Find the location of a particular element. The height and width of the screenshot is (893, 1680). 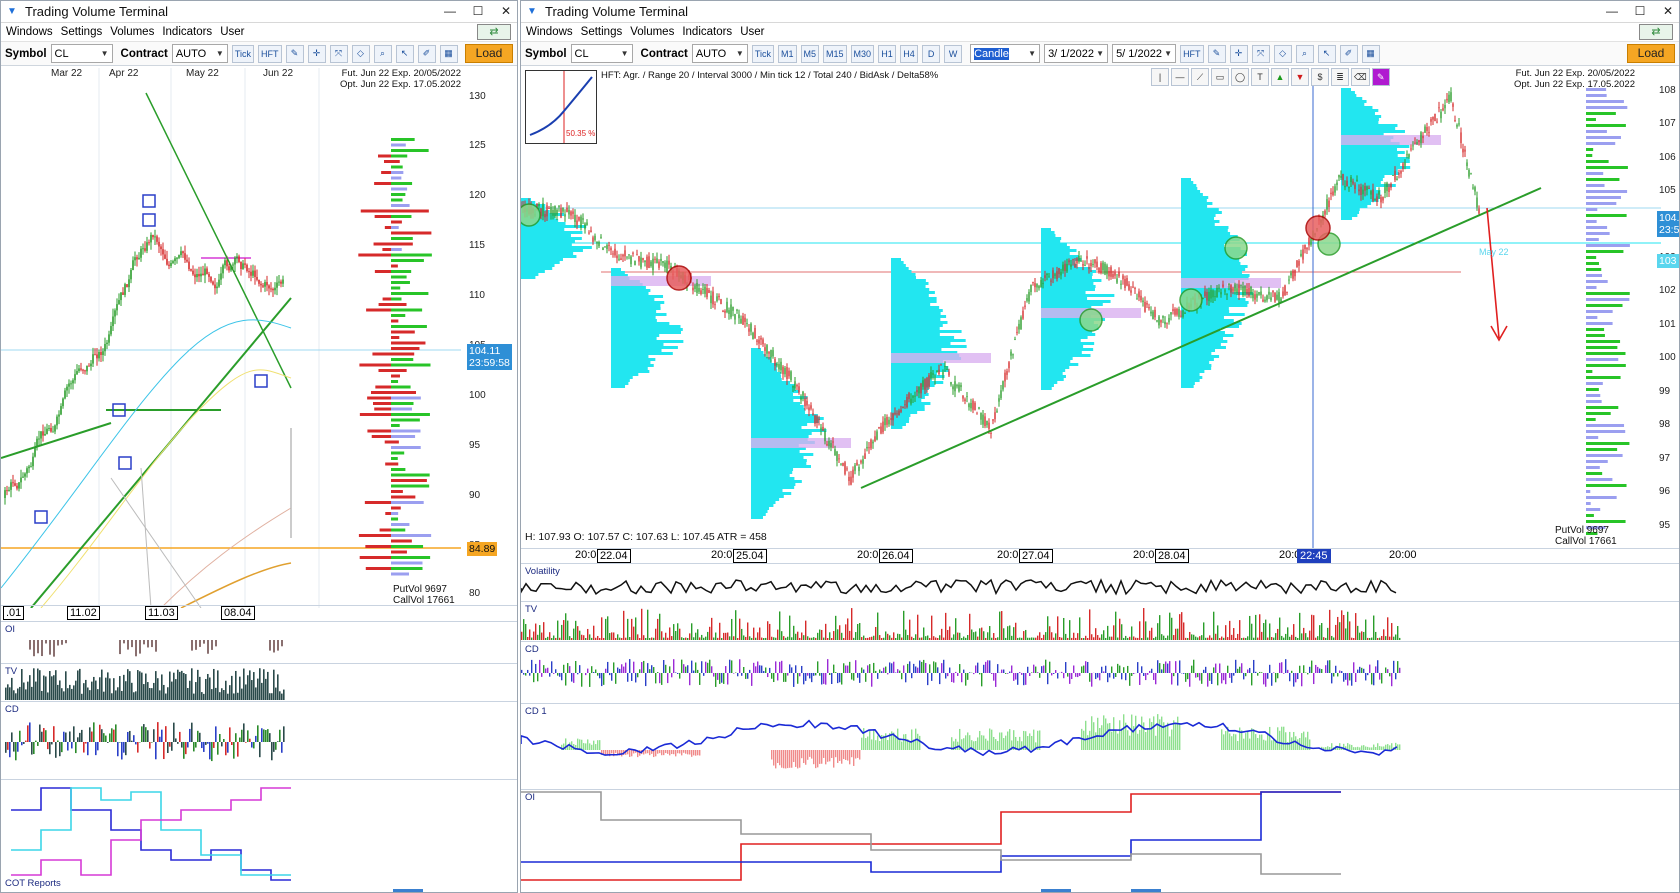

left-cd-panel: CD is located at coordinates (259, 740).